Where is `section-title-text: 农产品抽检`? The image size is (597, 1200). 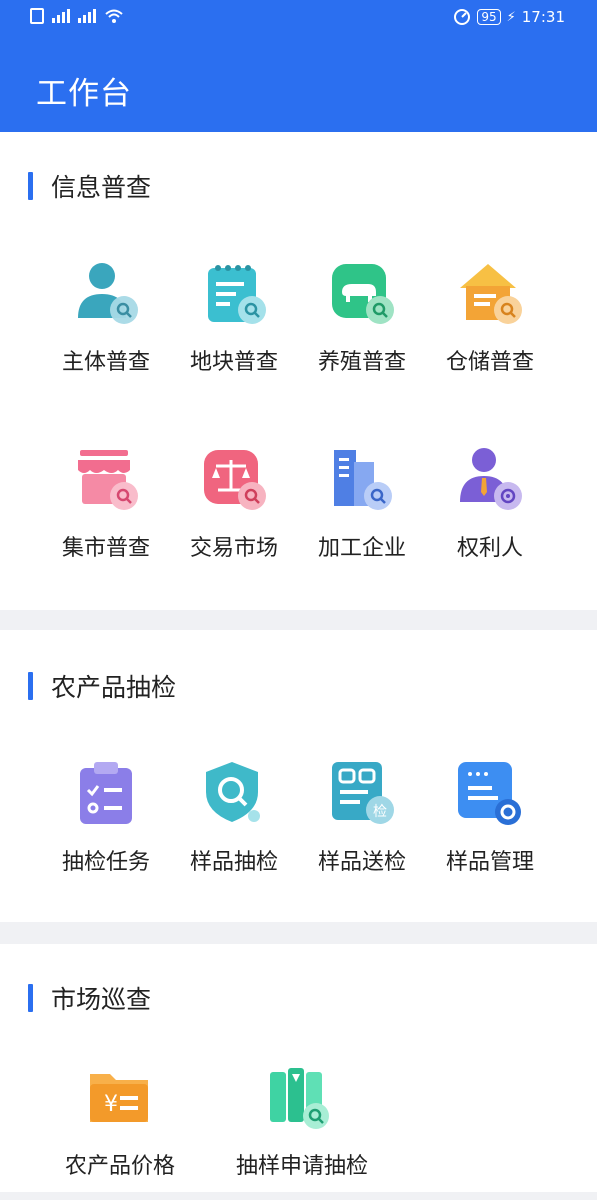
section-title-text: 农产品抽检 is located at coordinates (114, 687).